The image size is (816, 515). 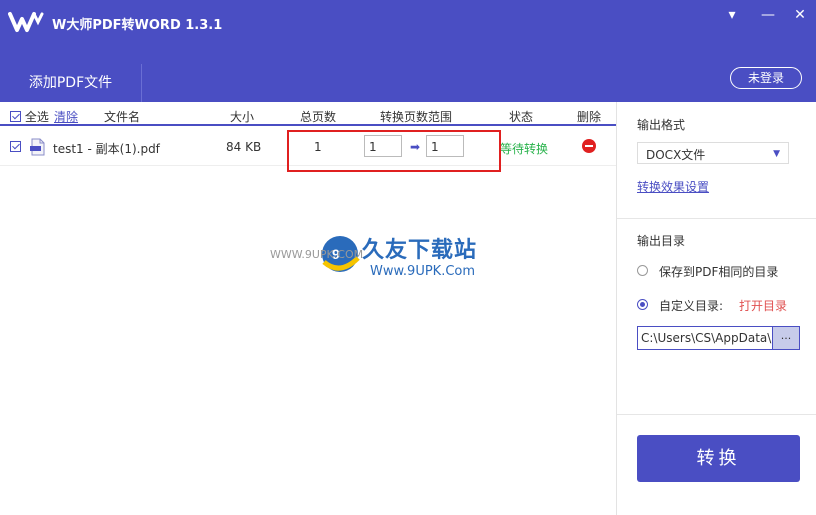 I want to click on select-all: 全选, so click(x=29, y=116).